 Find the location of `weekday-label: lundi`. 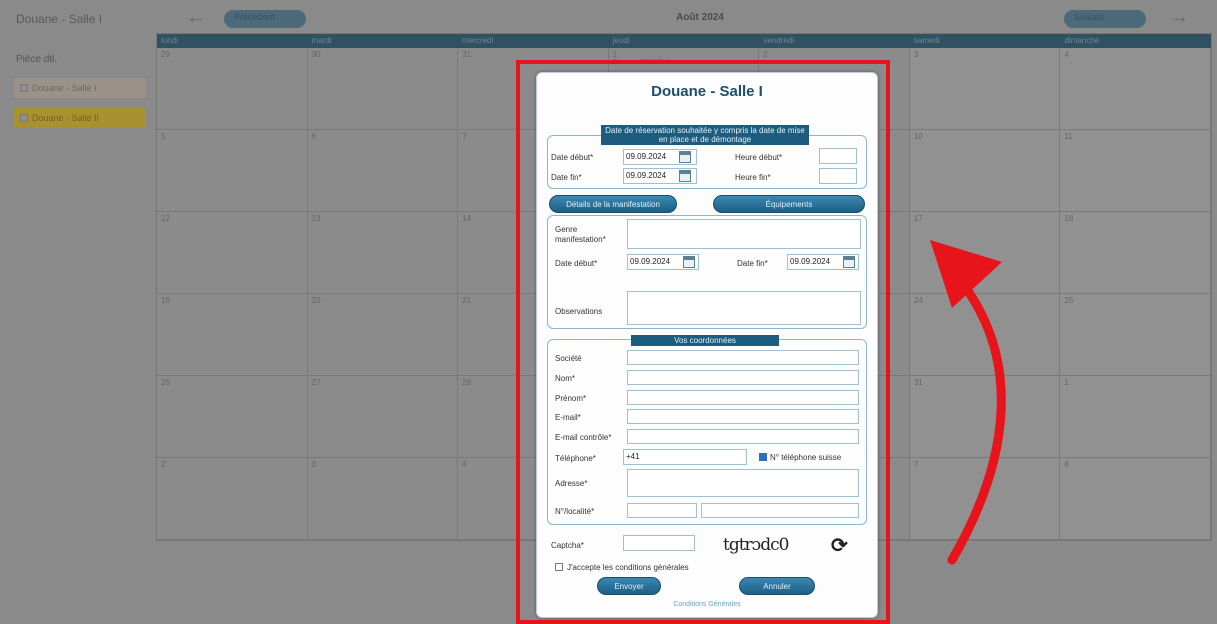

weekday-label: lundi is located at coordinates (169, 40).